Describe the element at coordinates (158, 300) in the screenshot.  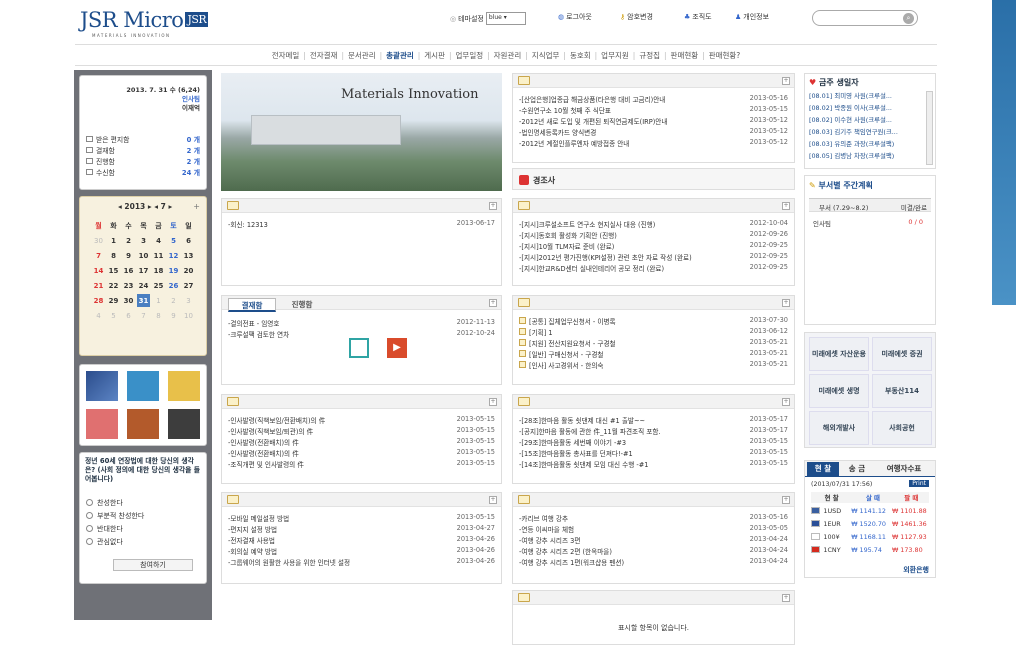
I see `calendar-day: 1` at that location.